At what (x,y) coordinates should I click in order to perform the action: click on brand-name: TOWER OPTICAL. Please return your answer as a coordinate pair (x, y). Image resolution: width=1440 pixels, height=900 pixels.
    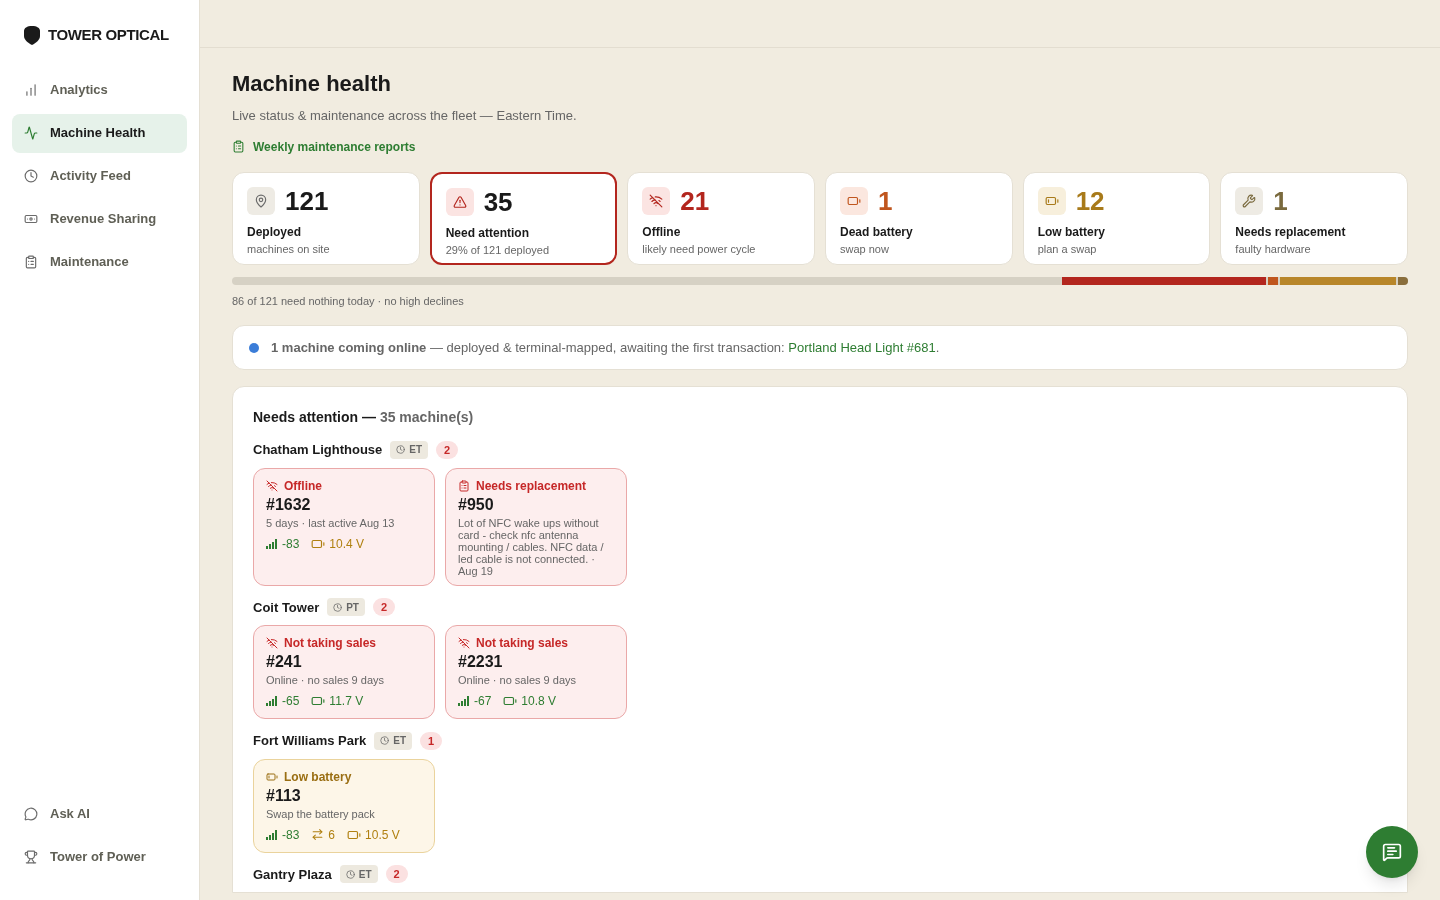
    Looking at the image, I should click on (108, 35).